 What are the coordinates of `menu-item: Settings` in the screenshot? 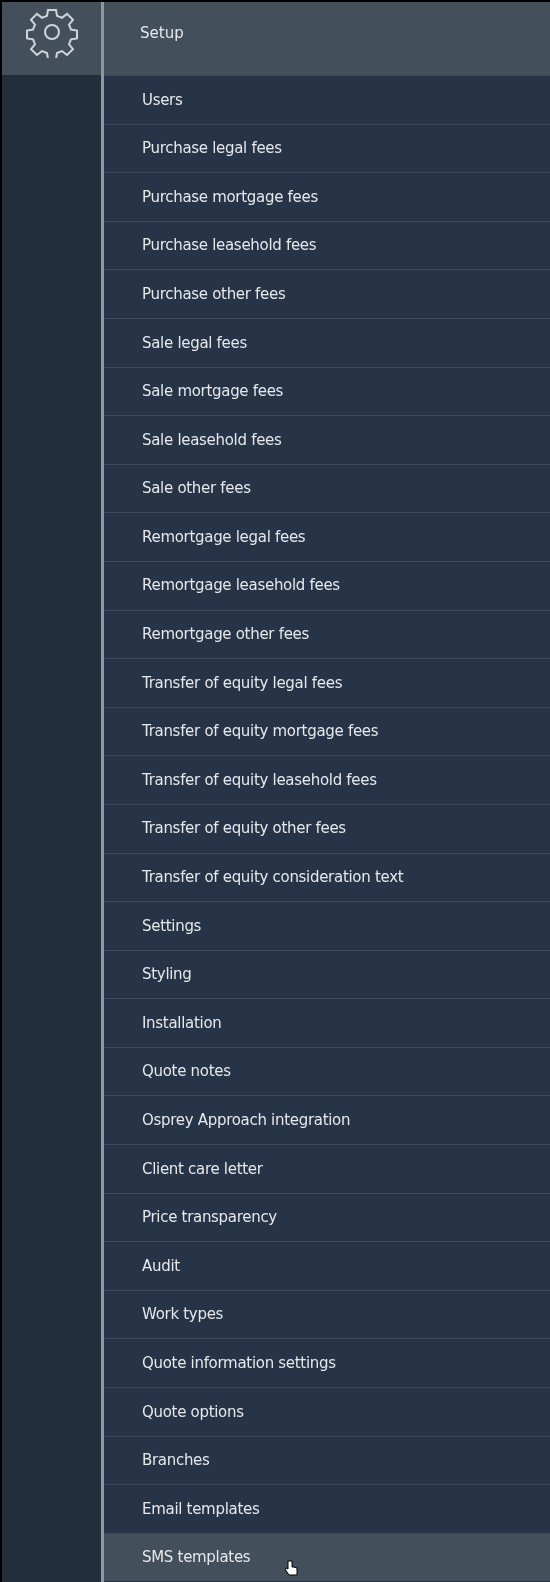 It's located at (327, 925).